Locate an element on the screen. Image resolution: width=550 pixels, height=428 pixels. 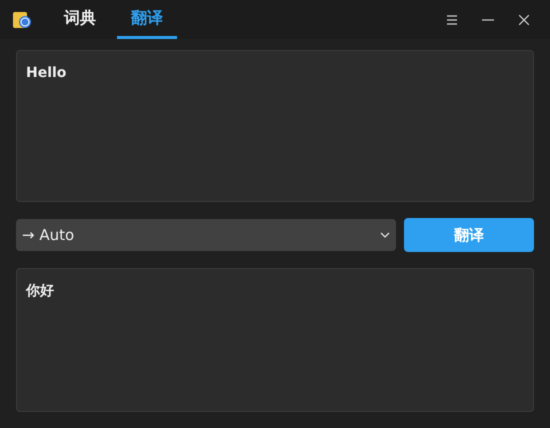
app-icon is located at coordinates (22, 20).